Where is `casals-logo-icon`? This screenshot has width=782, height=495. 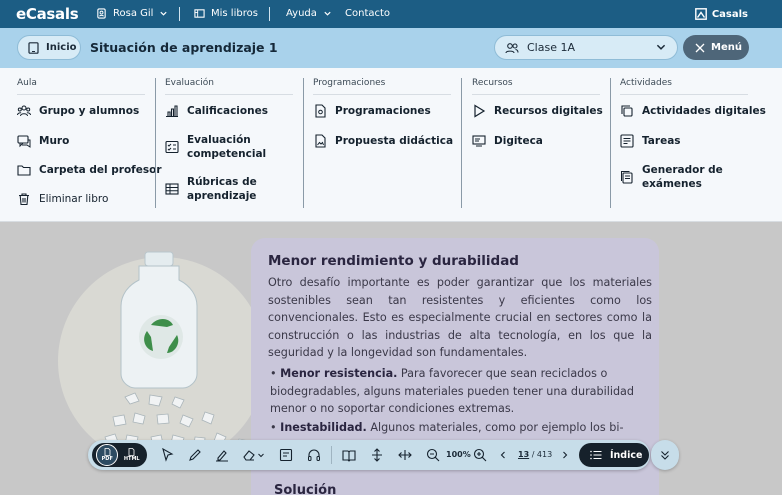 casals-logo-icon is located at coordinates (700, 14).